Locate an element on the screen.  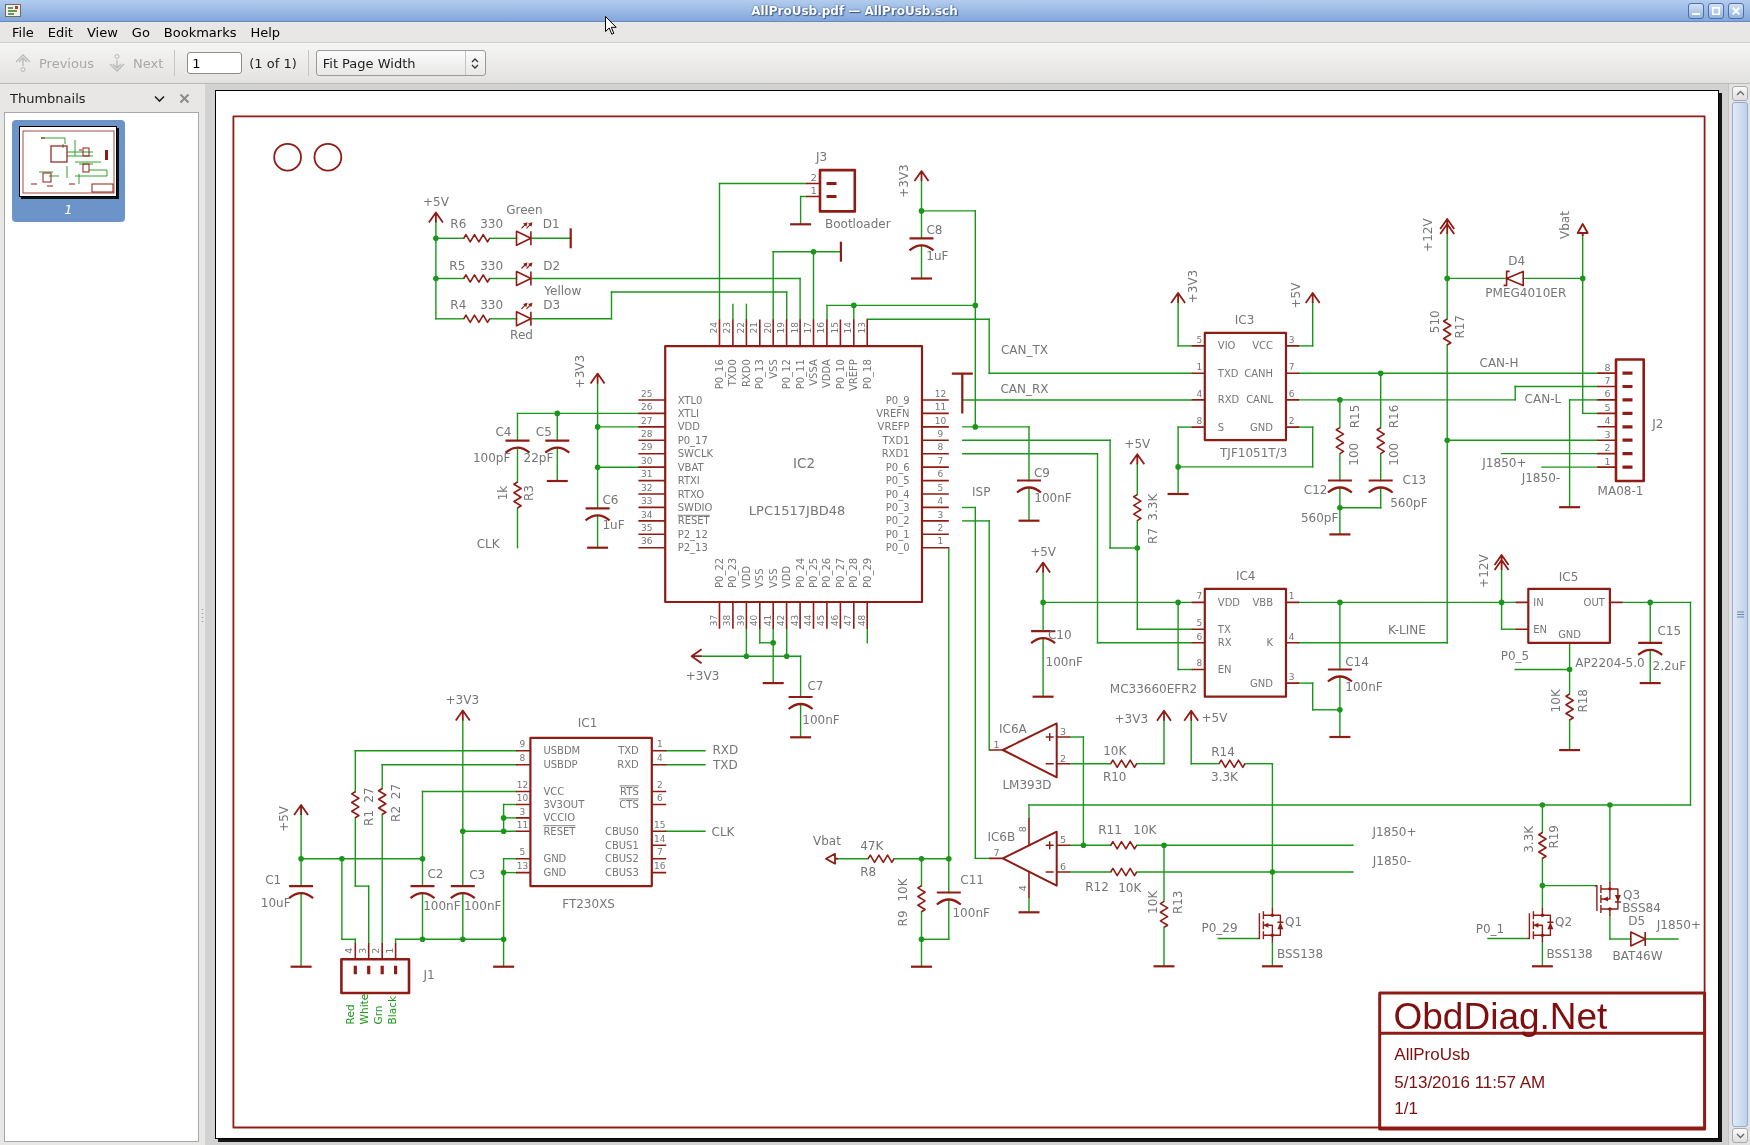
pin-label: P0_23 is located at coordinates (733, 572).